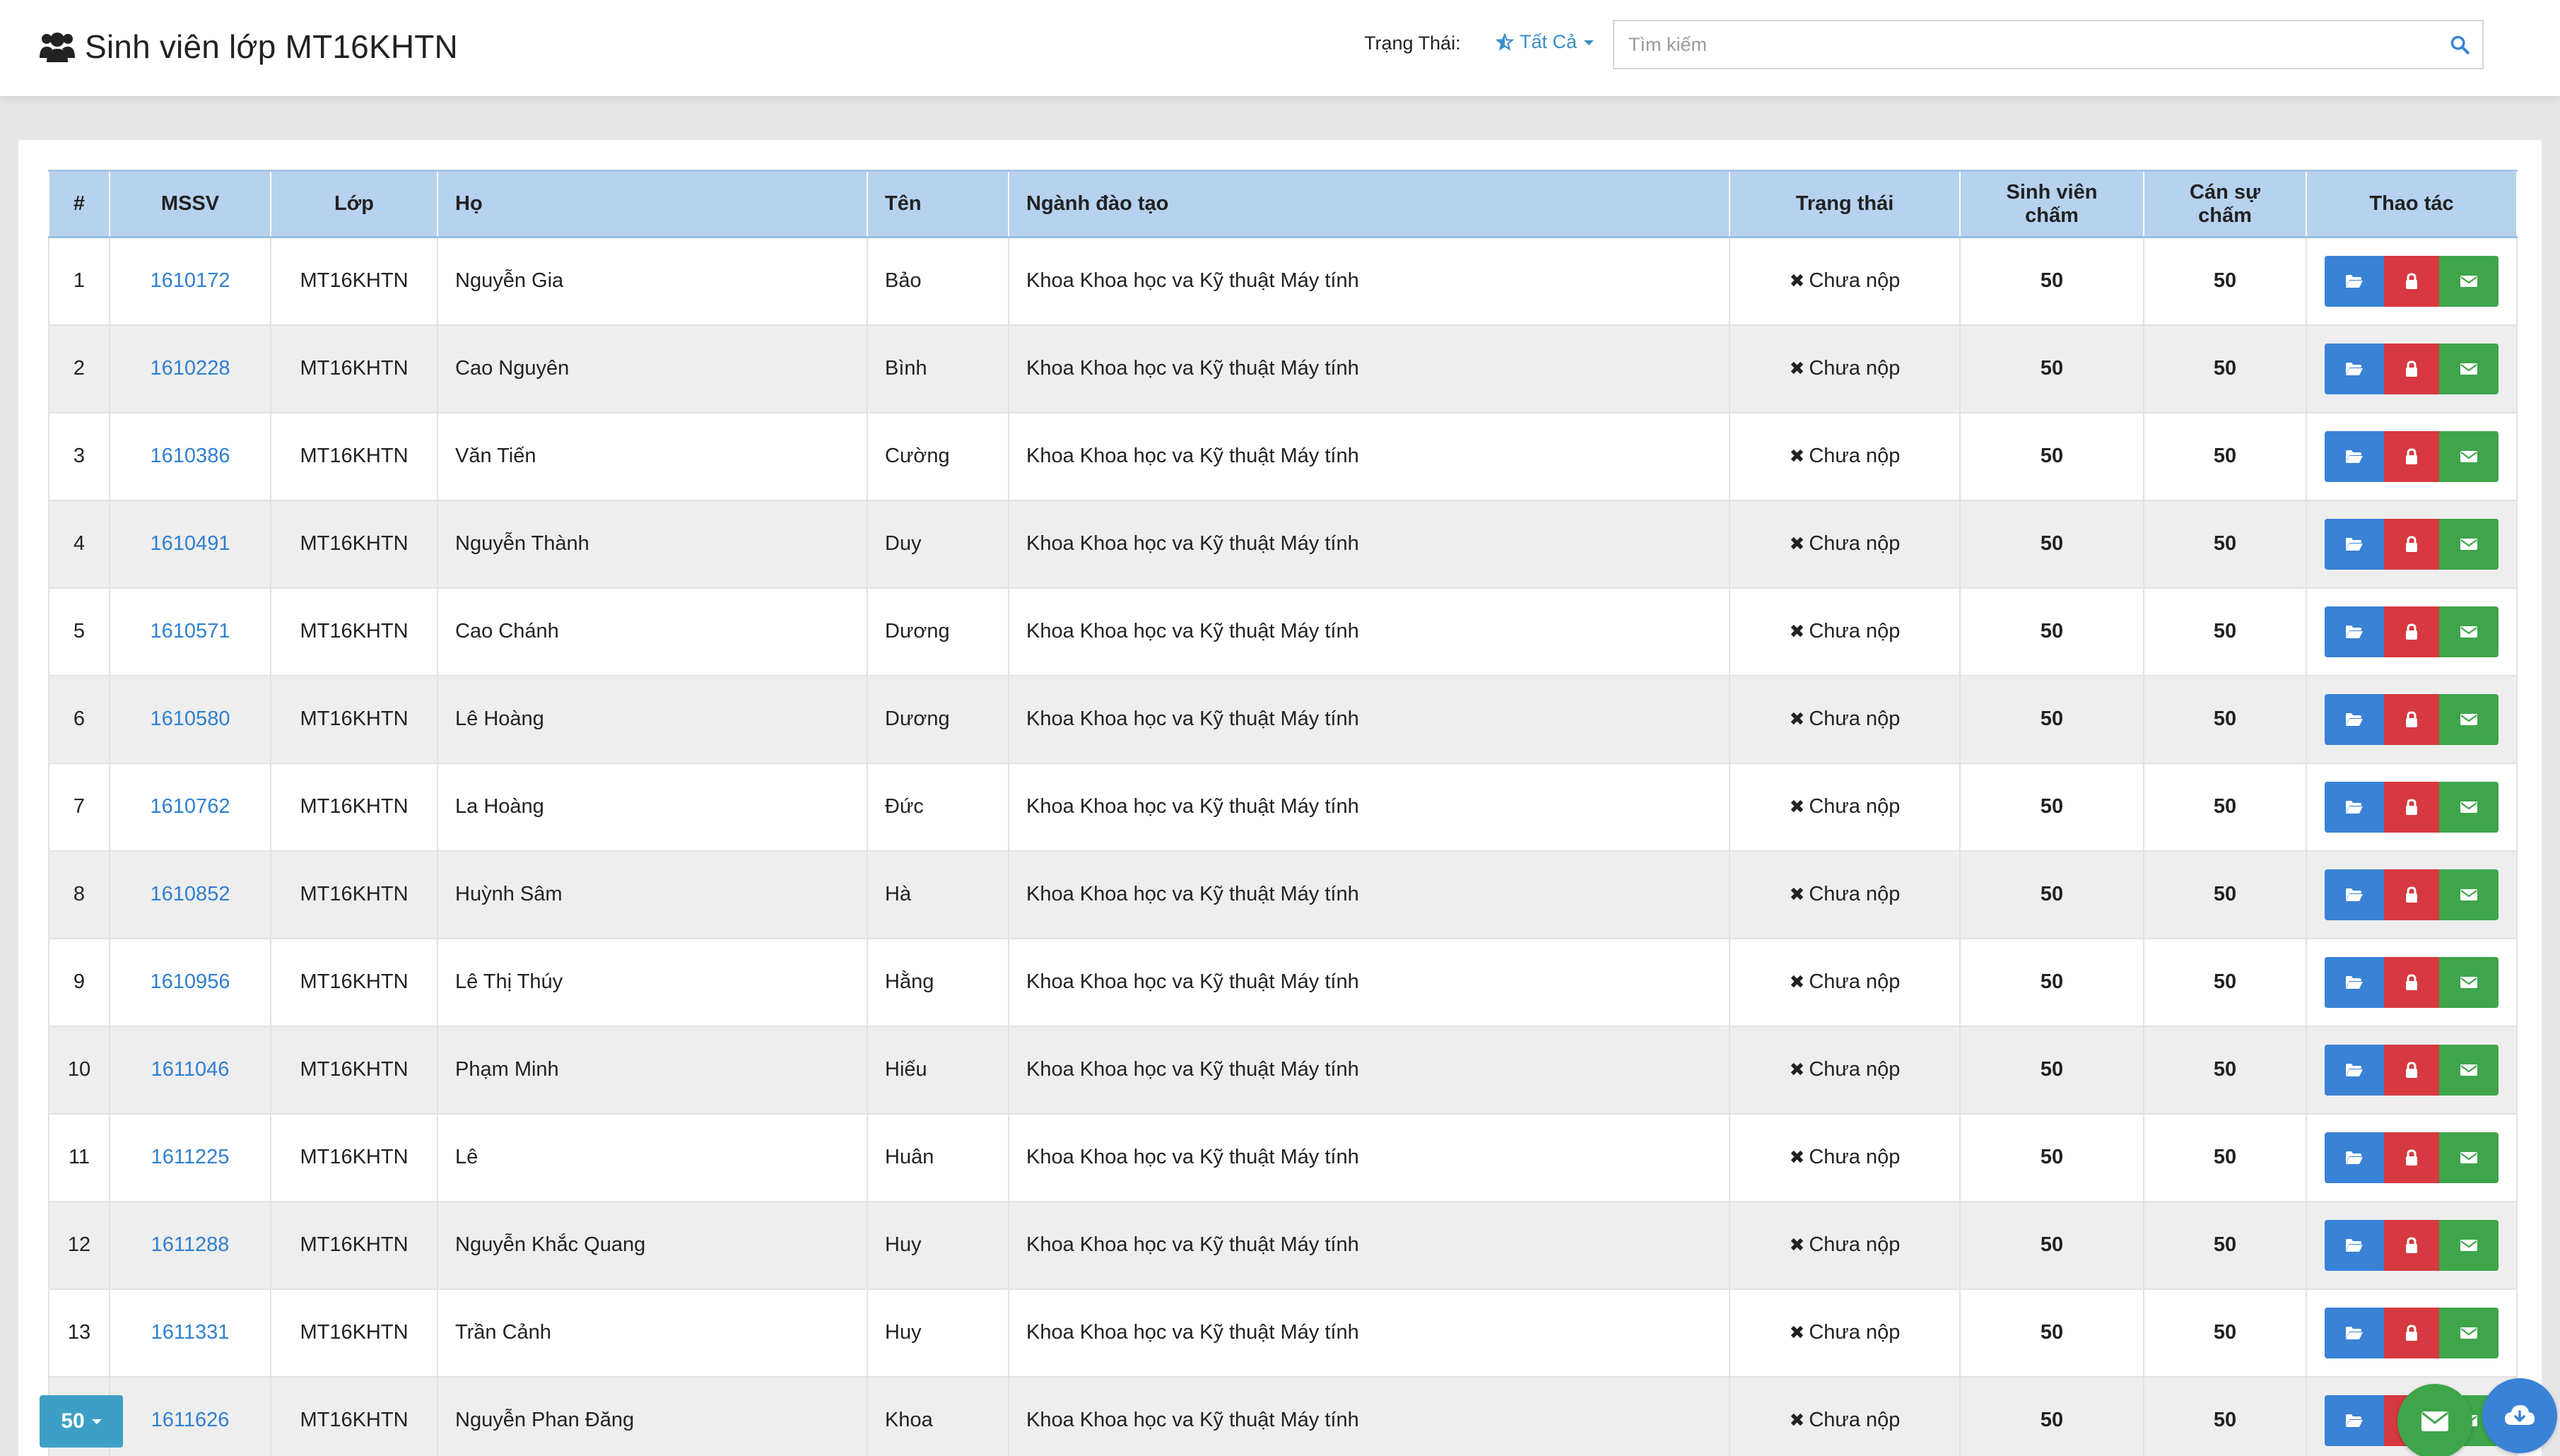 Image resolution: width=2560 pixels, height=1456 pixels. I want to click on download-fab, so click(2519, 1416).